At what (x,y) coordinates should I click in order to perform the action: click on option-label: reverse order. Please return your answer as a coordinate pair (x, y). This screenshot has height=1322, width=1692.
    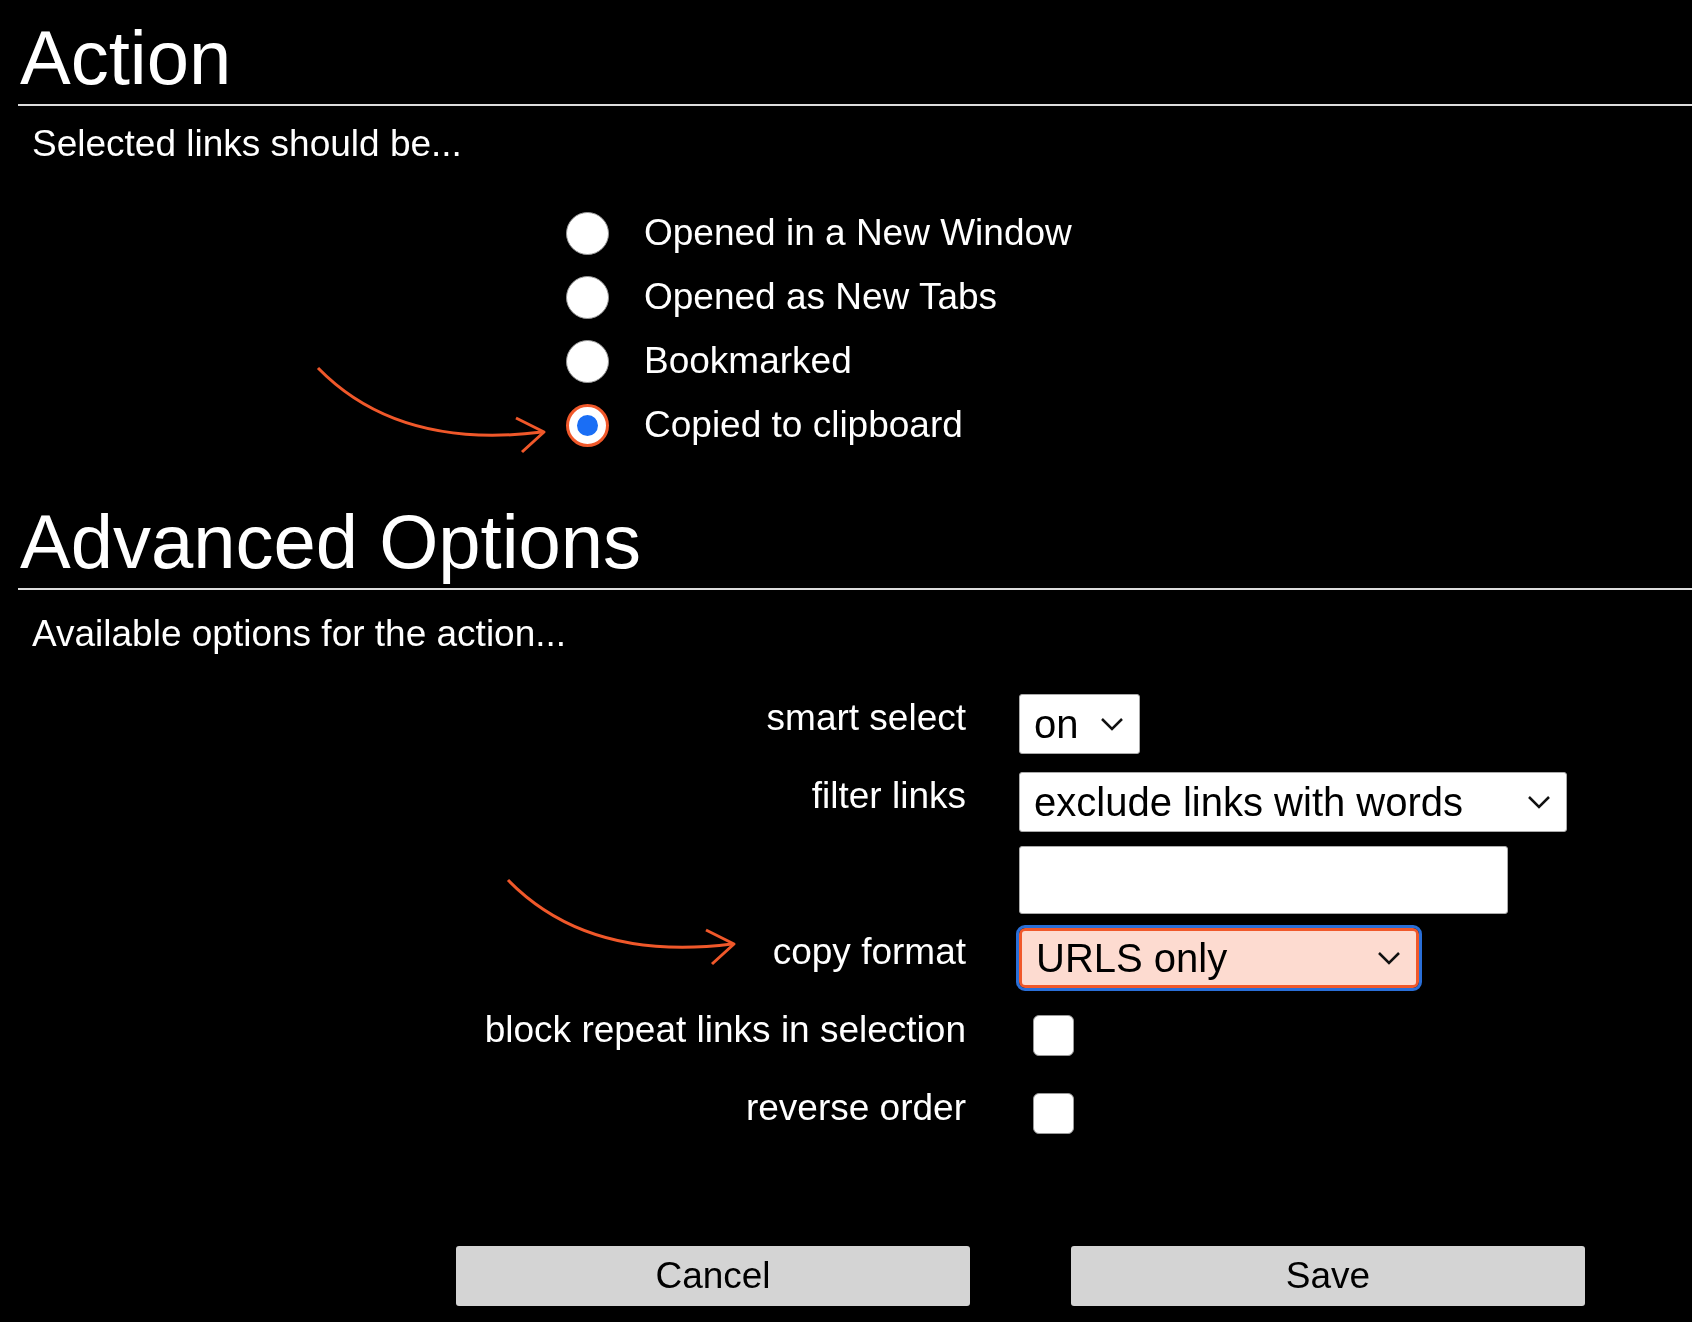
    Looking at the image, I should click on (855, 1107).